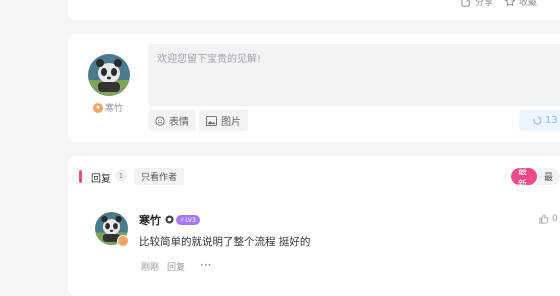  I want to click on star-icon, so click(510, 3).